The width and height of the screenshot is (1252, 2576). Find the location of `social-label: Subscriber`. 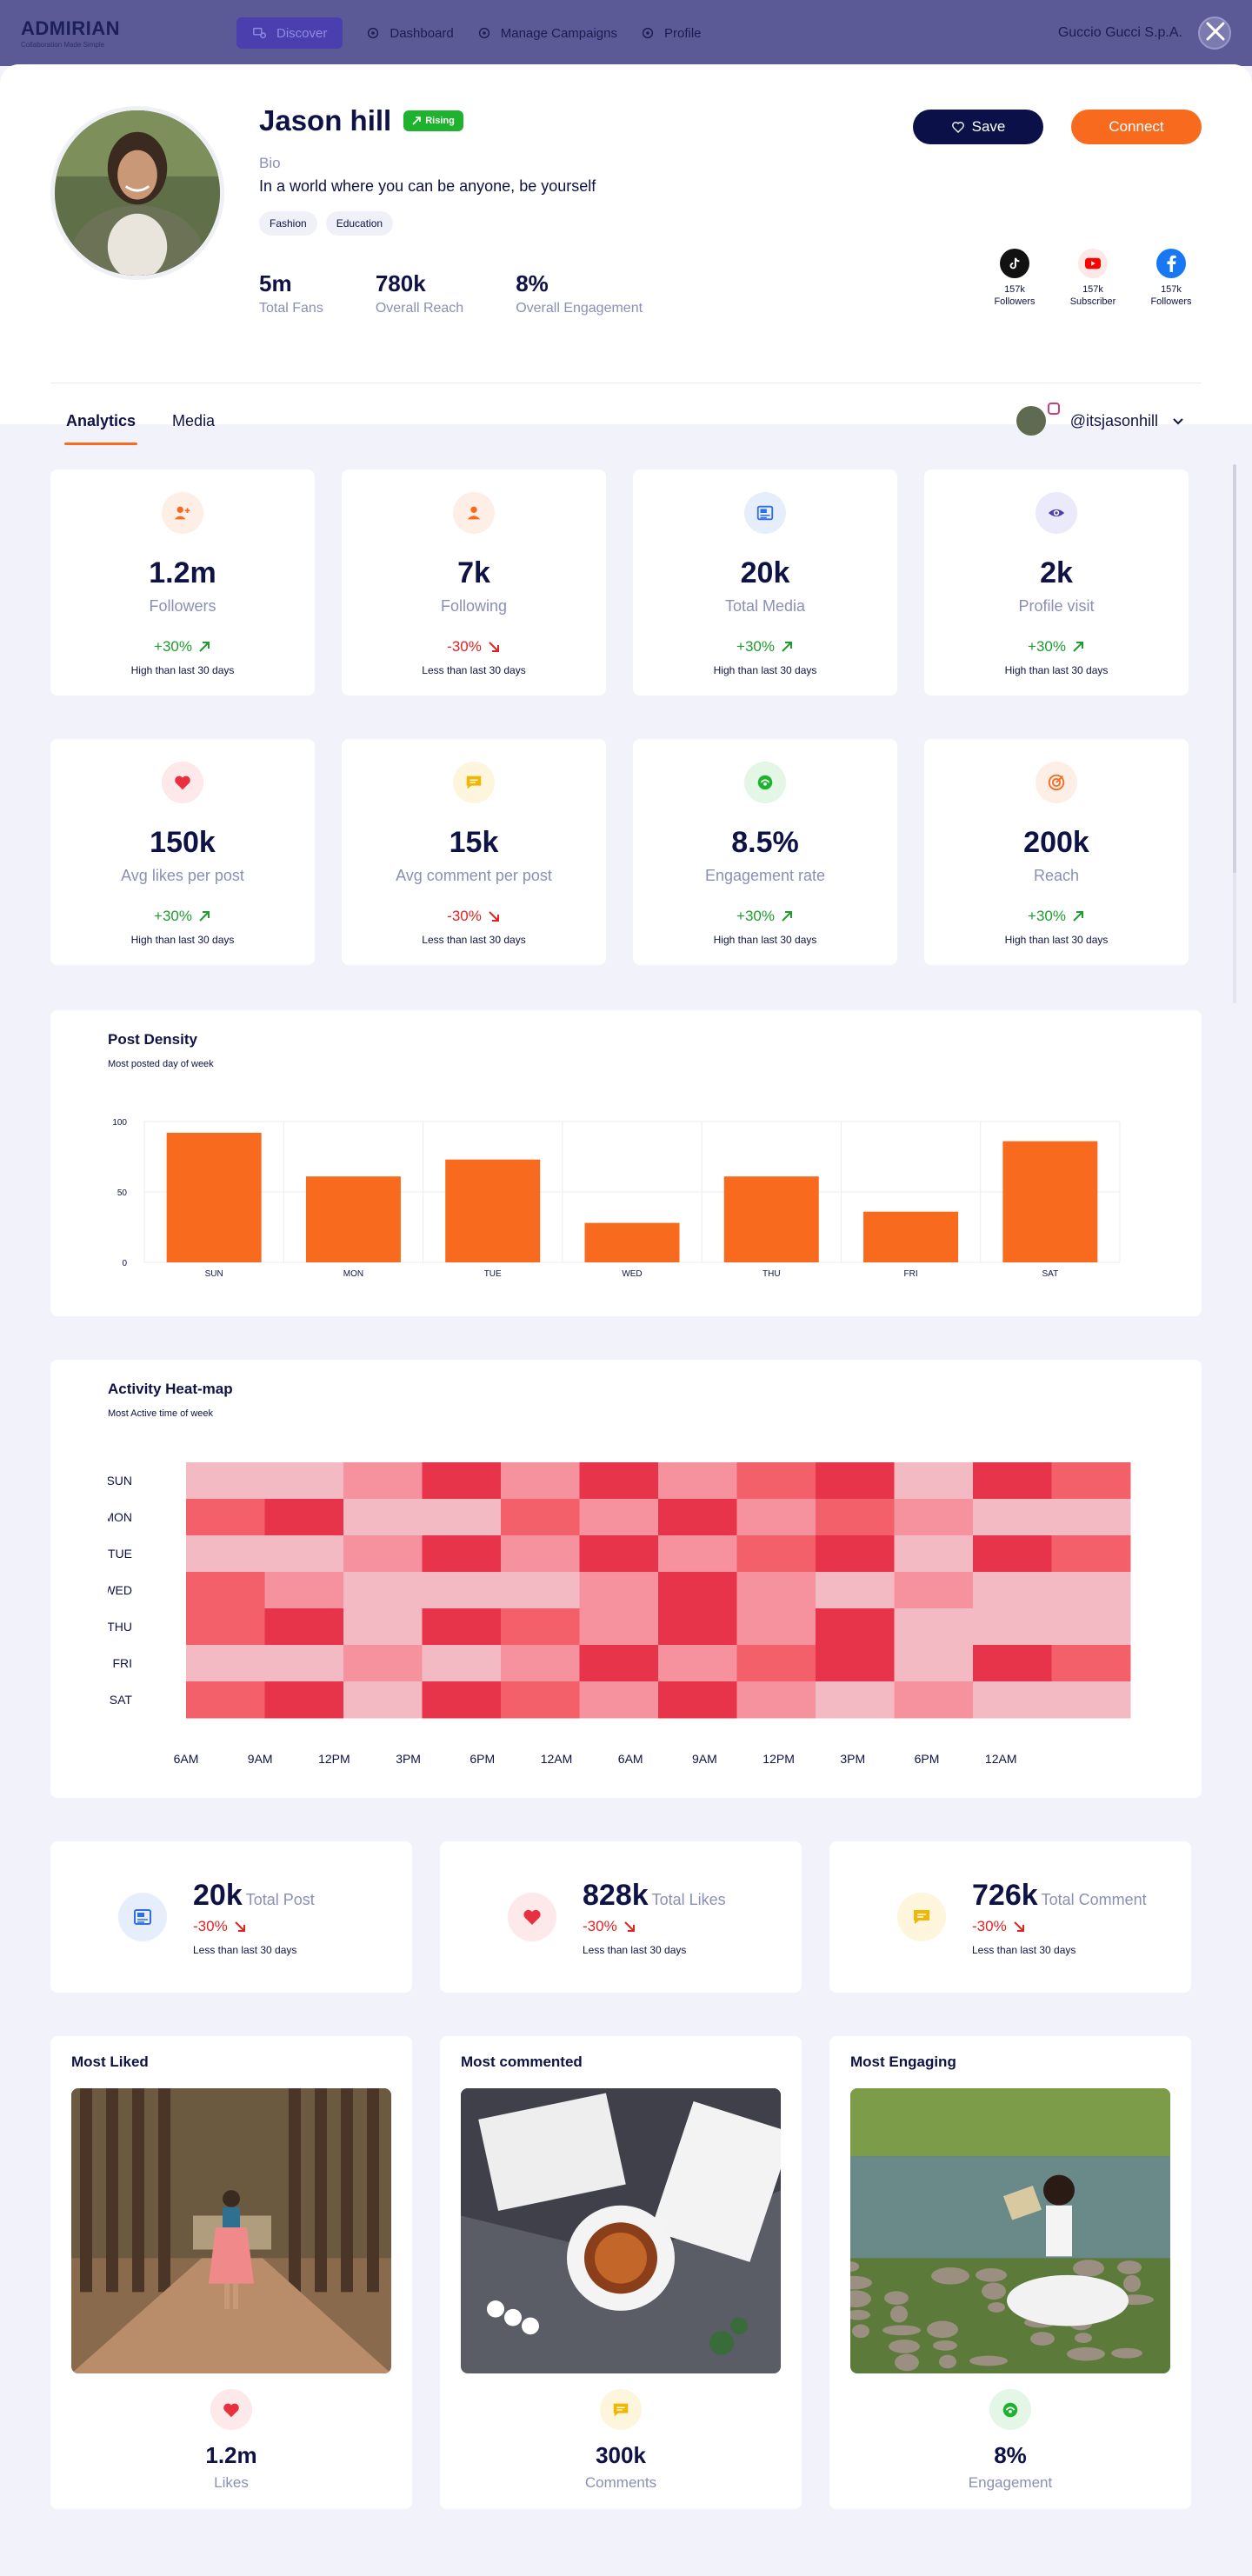

social-label: Subscriber is located at coordinates (1092, 301).